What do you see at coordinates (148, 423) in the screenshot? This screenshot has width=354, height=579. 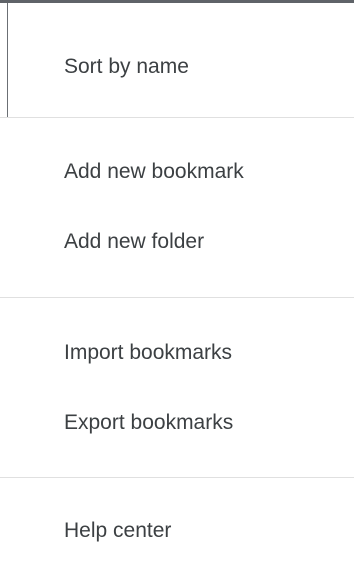 I see `menu-item-export-bookmarks: Export bookmarks` at bounding box center [148, 423].